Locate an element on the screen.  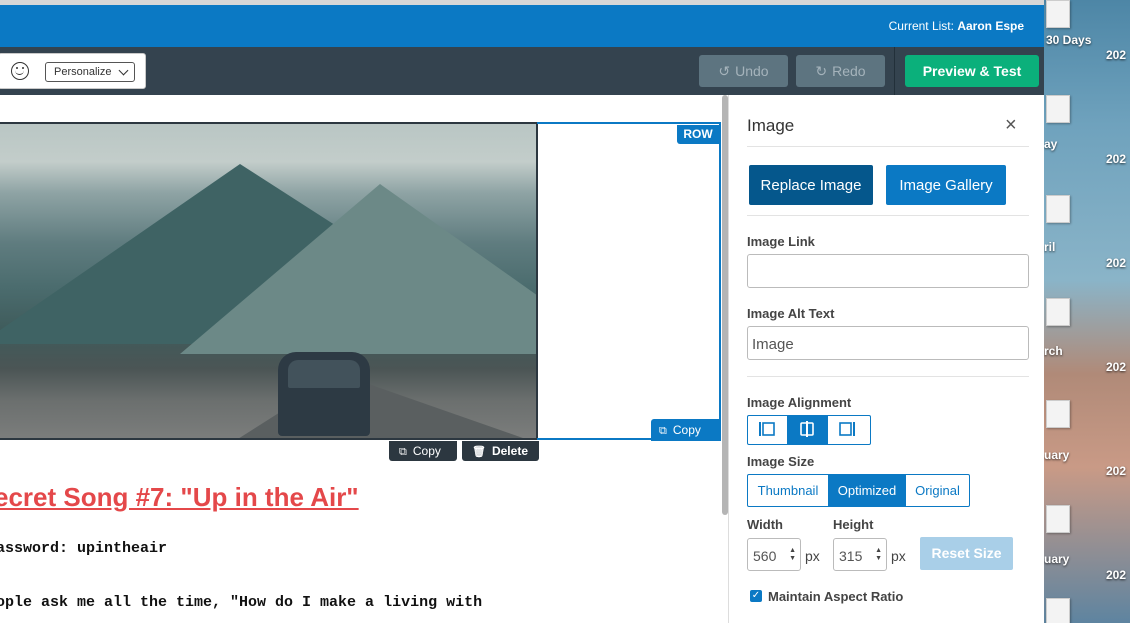
width-label: Width is located at coordinates (765, 524).